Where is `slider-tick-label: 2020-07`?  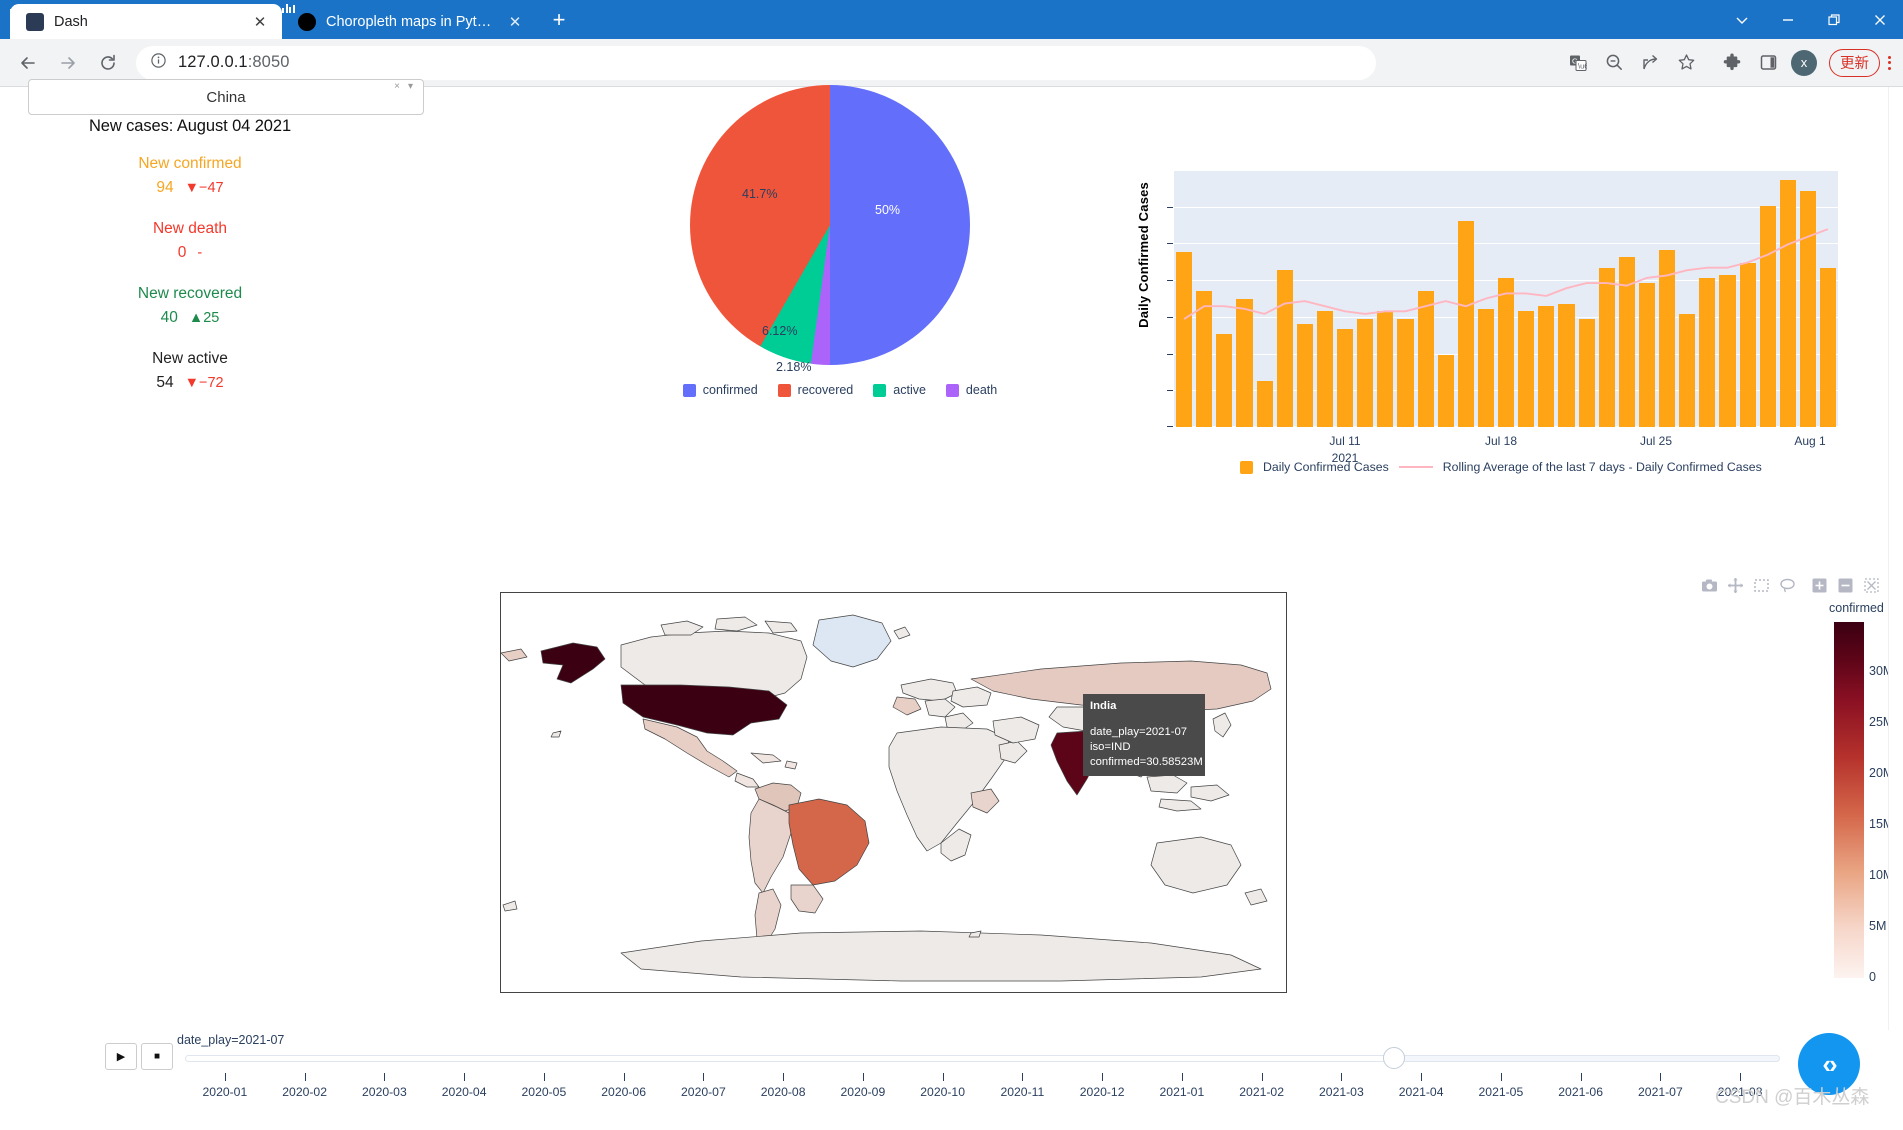 slider-tick-label: 2020-07 is located at coordinates (703, 1092).